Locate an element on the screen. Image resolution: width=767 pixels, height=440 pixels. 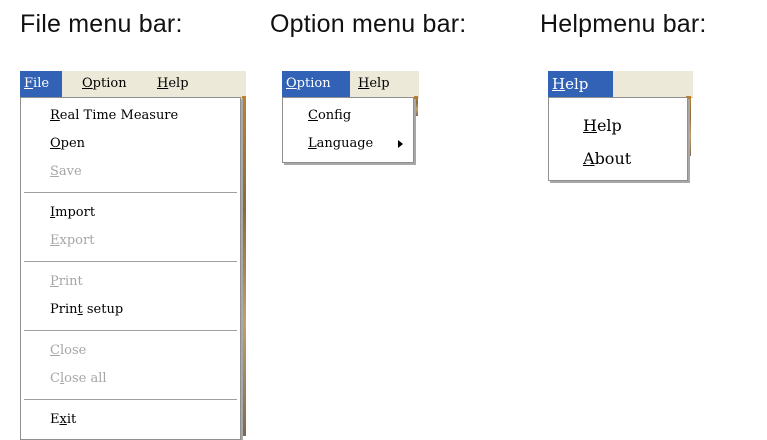
menu-item-save: Save is located at coordinates (145, 171).